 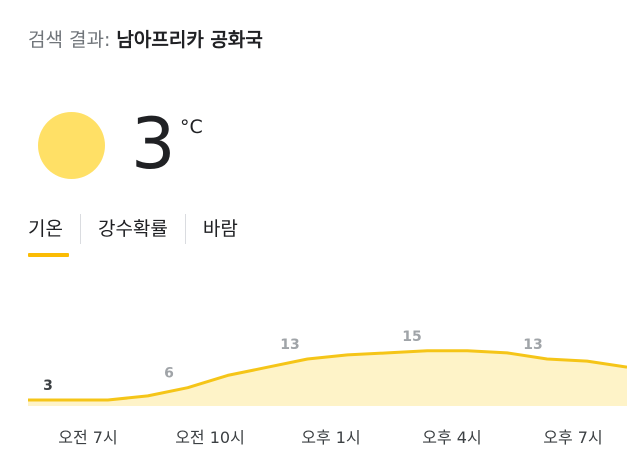 I want to click on chart-x-axis: 오전 7시 오전 10시 오후 1시 오후 4시 오후 7시, so click(x=313, y=435).